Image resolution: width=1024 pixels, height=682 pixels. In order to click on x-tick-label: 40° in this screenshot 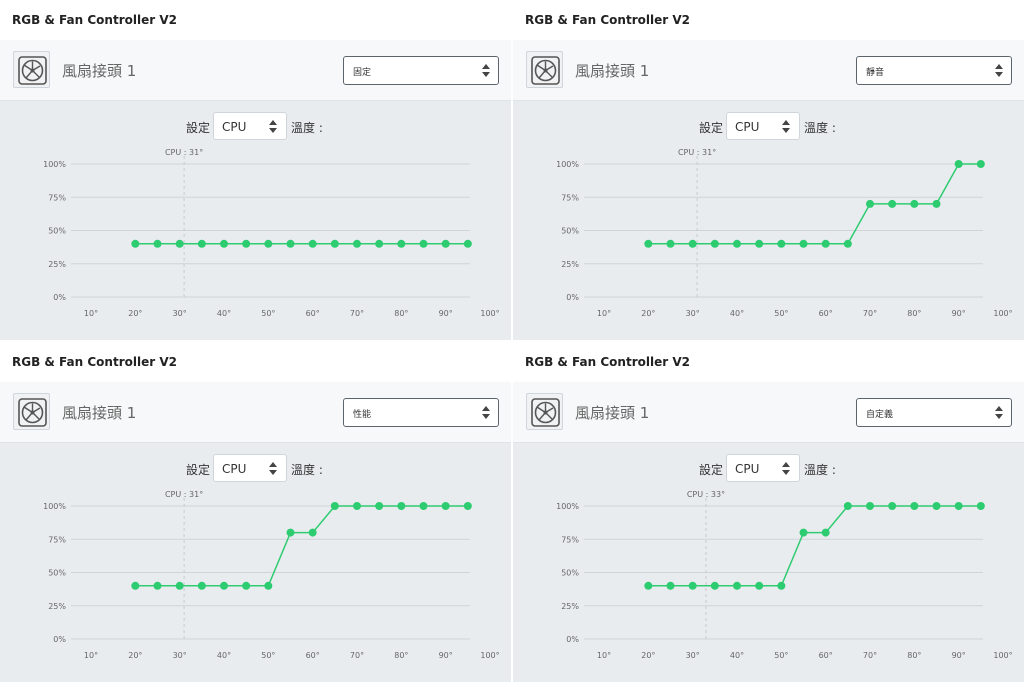, I will do `click(224, 313)`.